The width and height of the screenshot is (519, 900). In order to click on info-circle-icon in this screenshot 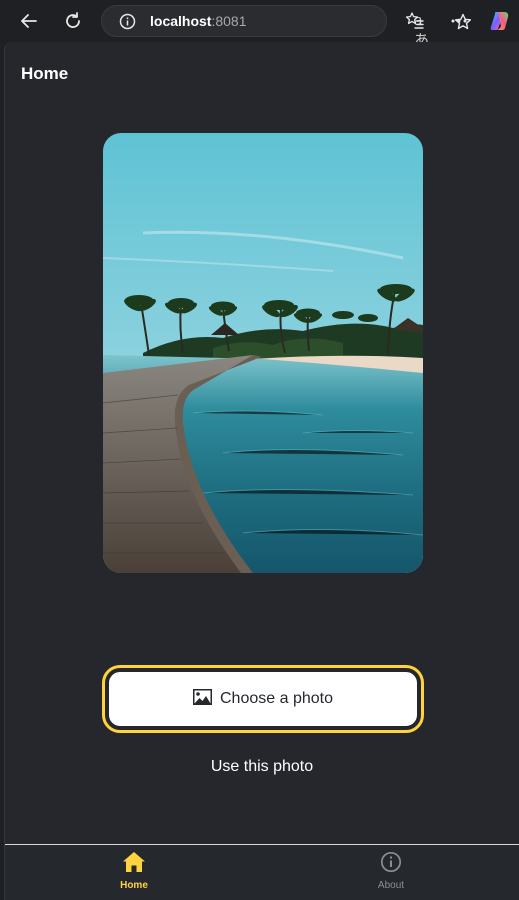, I will do `click(391, 864)`.